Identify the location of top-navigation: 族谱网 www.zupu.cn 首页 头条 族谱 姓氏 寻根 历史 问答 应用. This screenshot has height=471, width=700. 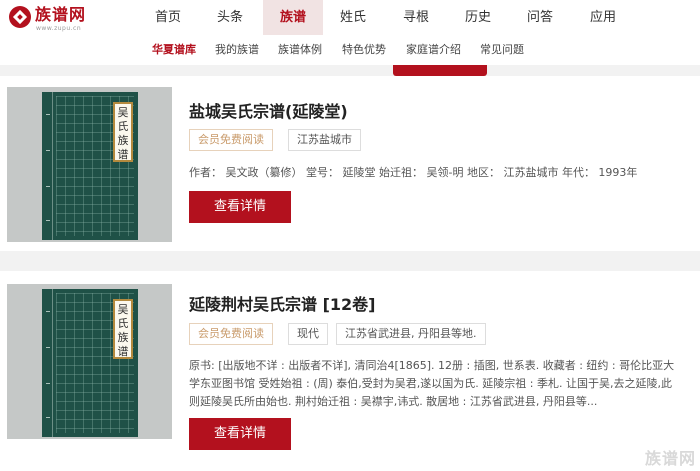
(350, 17).